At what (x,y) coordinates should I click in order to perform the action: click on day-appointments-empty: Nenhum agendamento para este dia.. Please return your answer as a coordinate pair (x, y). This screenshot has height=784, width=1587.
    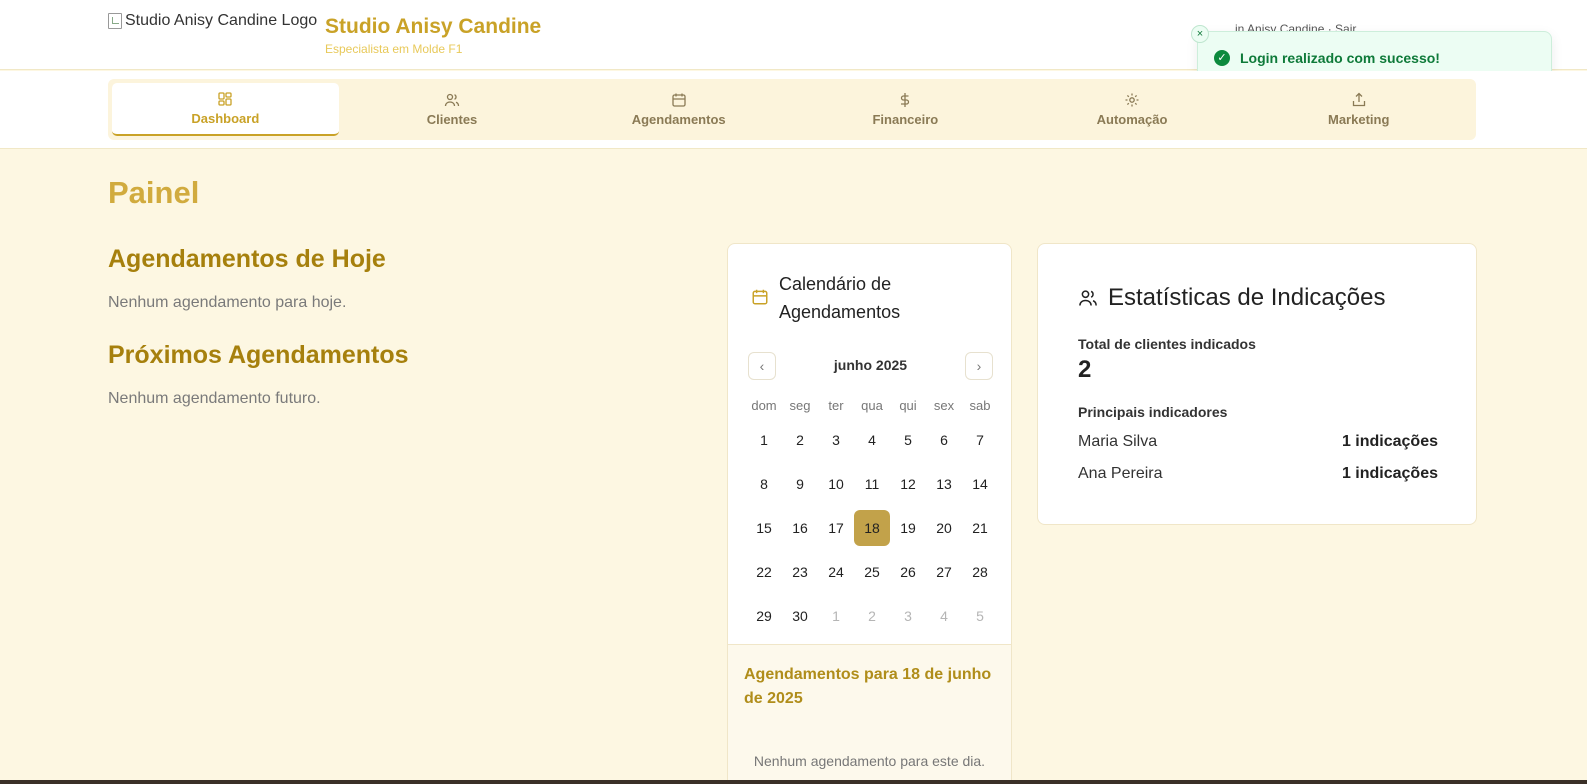
    Looking at the image, I should click on (869, 761).